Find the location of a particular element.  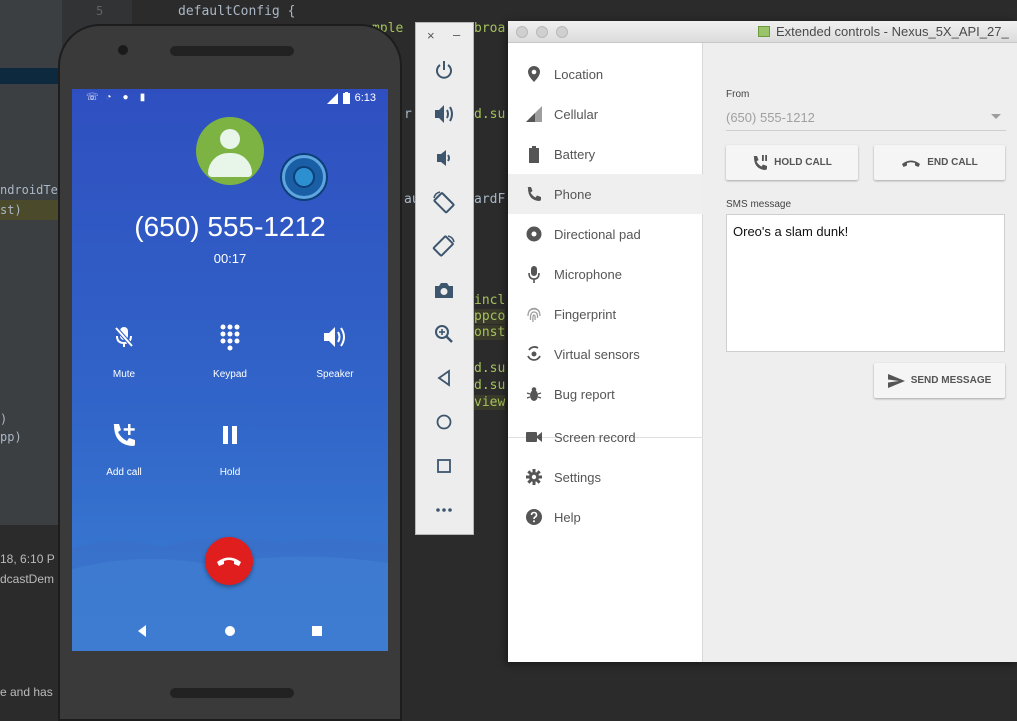

sidebar-item-battery: Battery is located at coordinates (605, 154).